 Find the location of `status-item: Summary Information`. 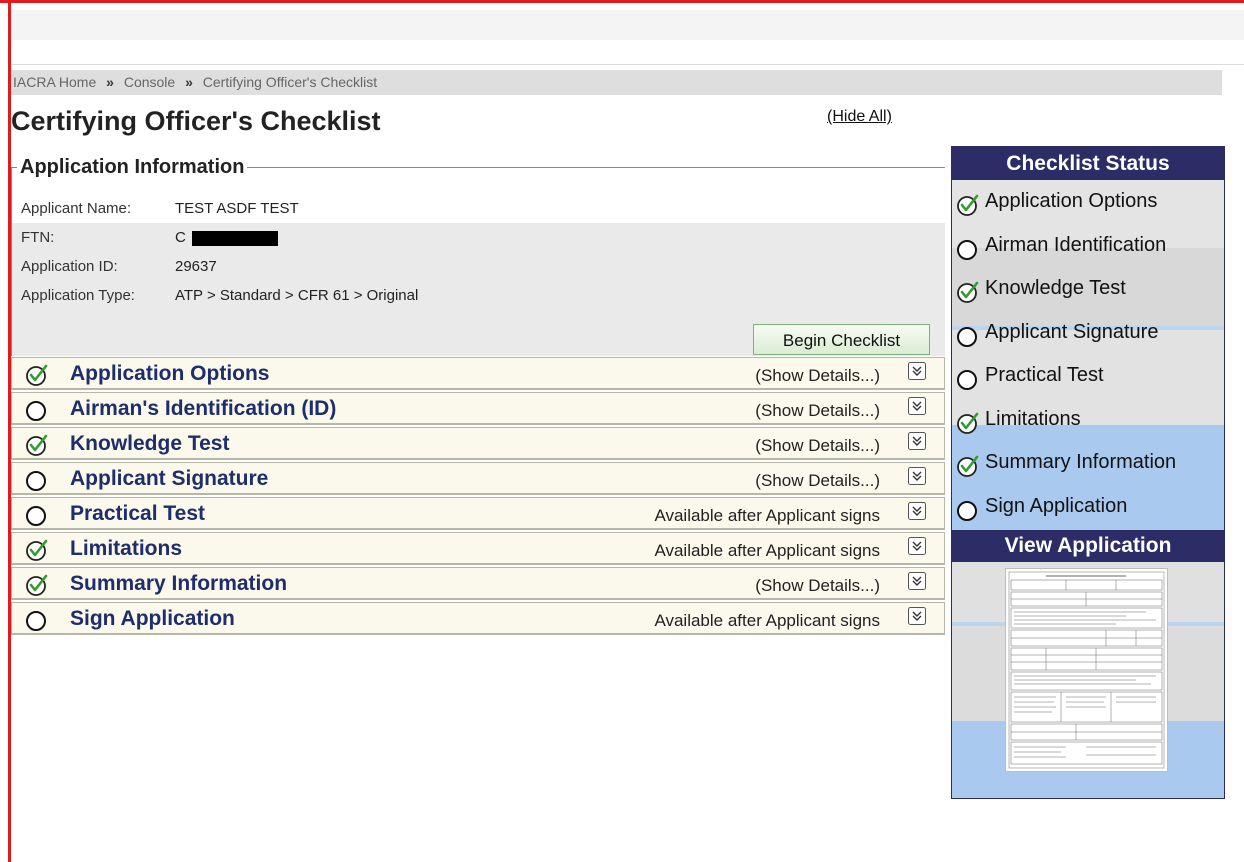

status-item: Summary Information is located at coordinates (1088, 462).